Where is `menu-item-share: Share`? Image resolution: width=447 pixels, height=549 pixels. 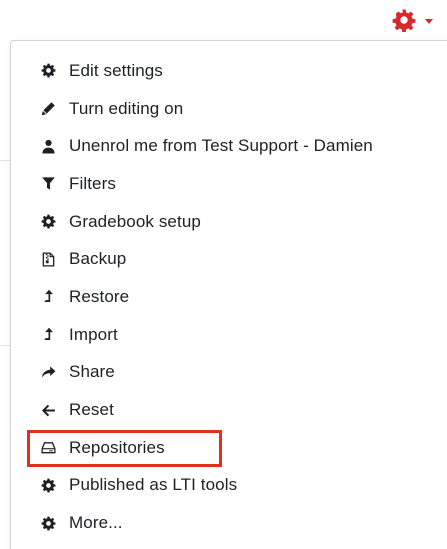
menu-item-share: Share is located at coordinates (229, 373).